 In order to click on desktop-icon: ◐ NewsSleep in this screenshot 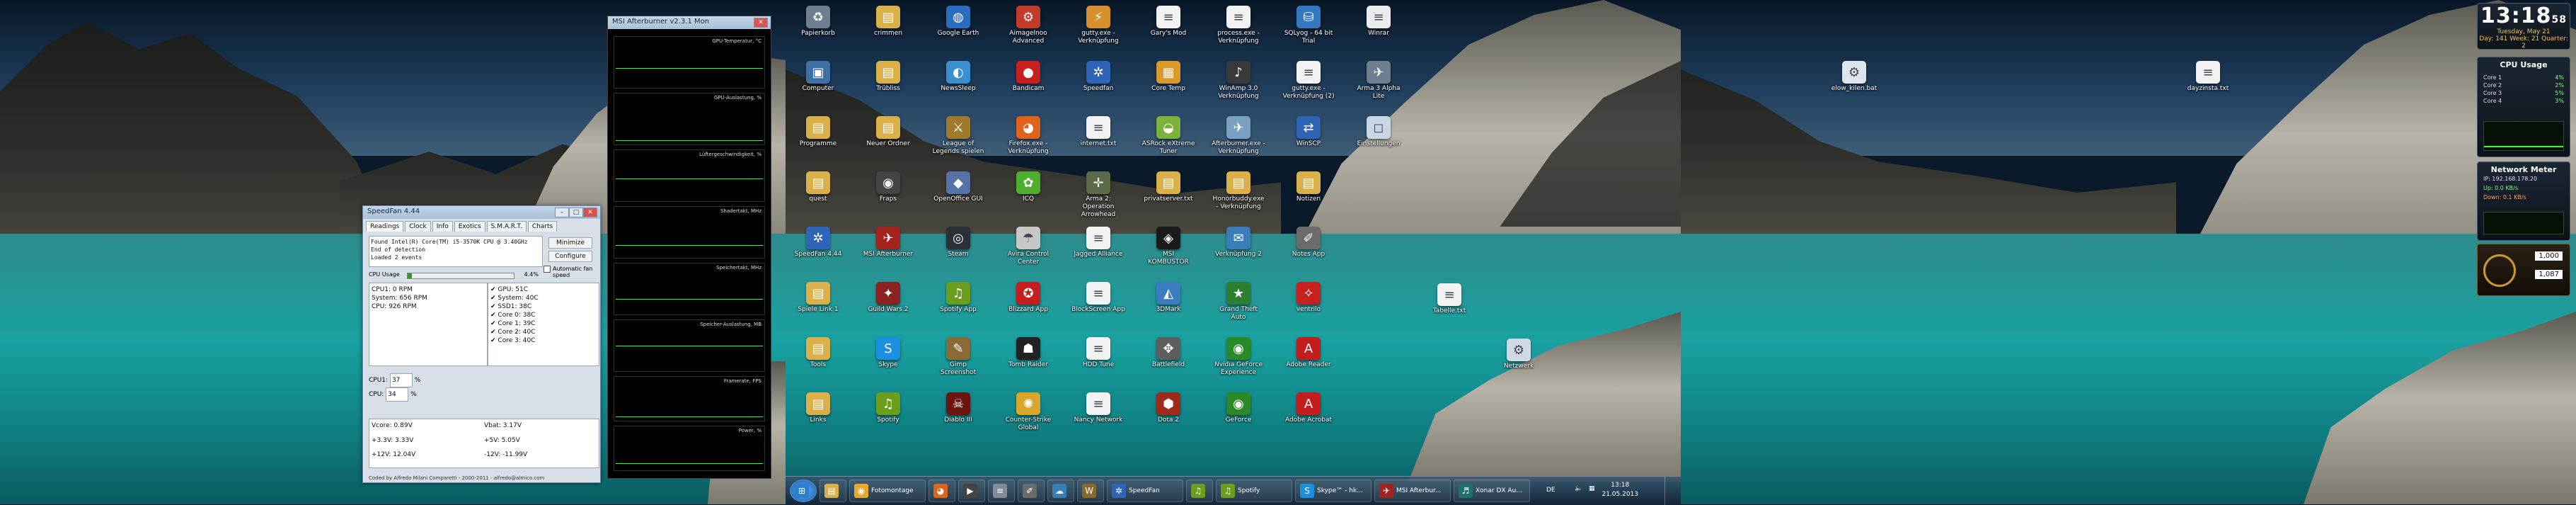, I will do `click(958, 77)`.